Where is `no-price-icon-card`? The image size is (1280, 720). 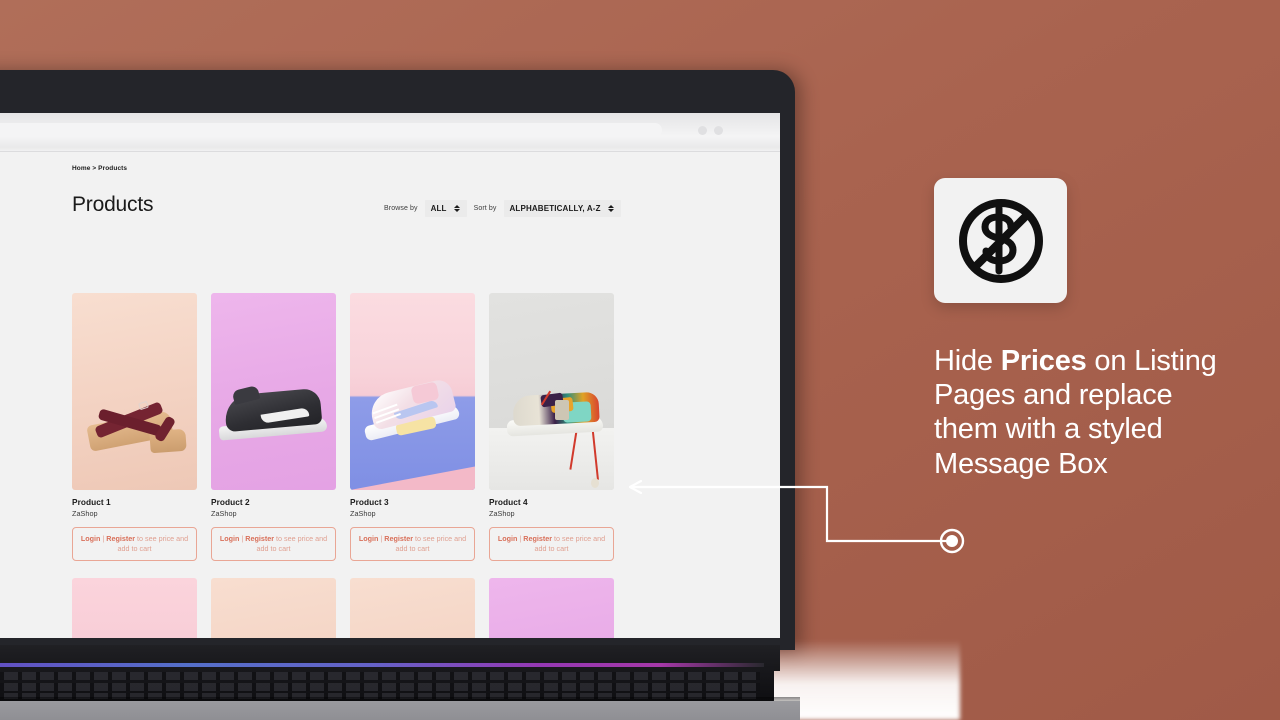
no-price-icon-card is located at coordinates (1000, 240).